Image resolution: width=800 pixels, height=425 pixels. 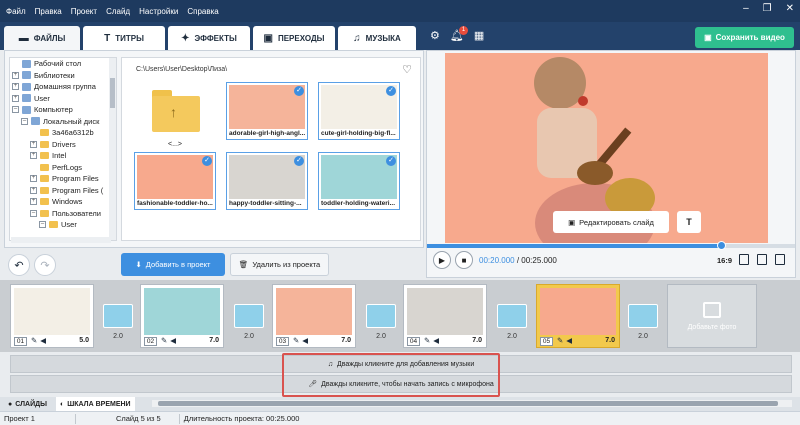 I want to click on tree-item: – Локальный диск, so click(x=63, y=122).